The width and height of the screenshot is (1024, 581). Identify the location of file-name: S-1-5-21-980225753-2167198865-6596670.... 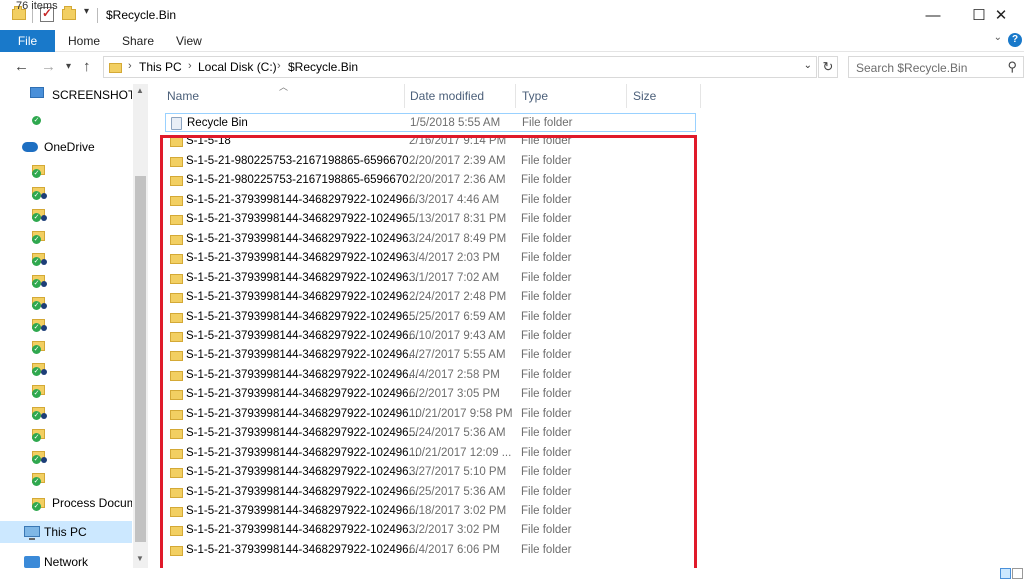
(302, 161).